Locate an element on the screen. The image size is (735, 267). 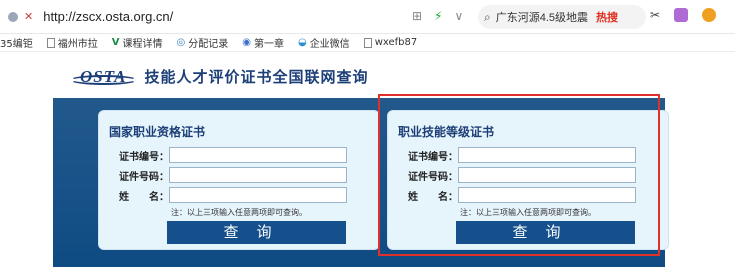
bookmark-item: 35编钜 is located at coordinates (16, 42).